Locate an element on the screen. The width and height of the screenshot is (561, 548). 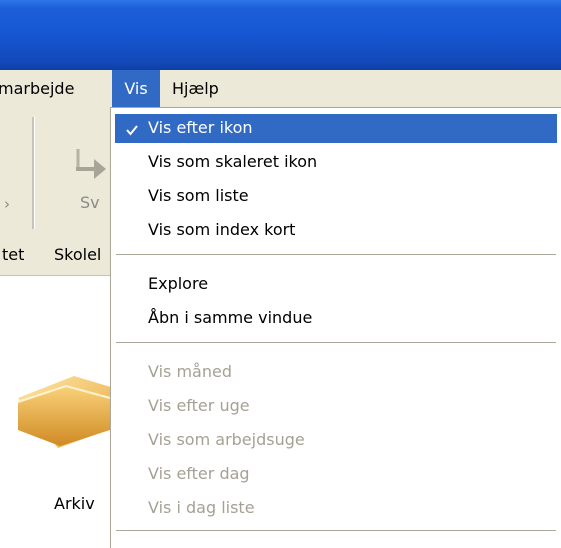
checkmark-icon is located at coordinates (132, 130).